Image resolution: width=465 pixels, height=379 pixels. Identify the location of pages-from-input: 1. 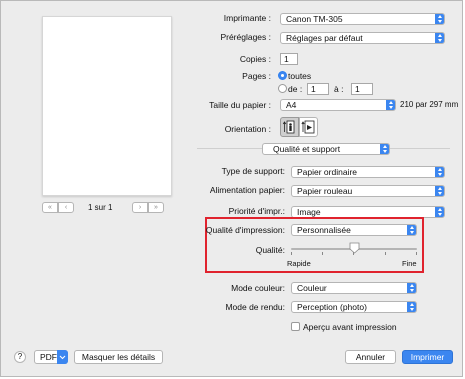
(318, 89).